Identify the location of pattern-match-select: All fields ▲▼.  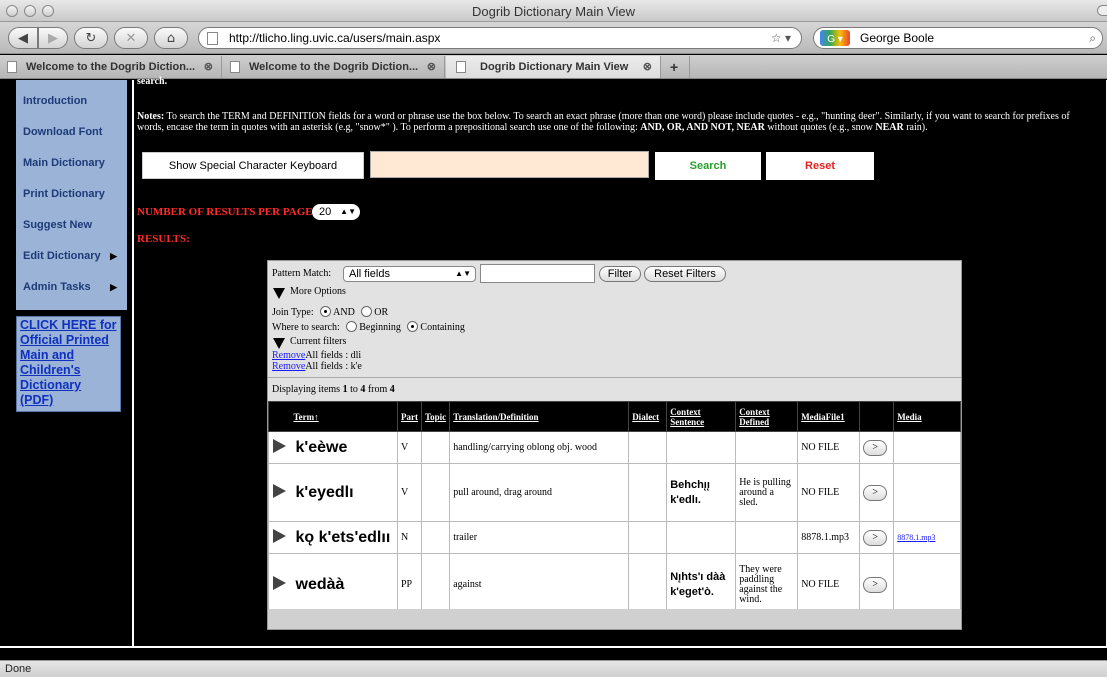
(409, 274).